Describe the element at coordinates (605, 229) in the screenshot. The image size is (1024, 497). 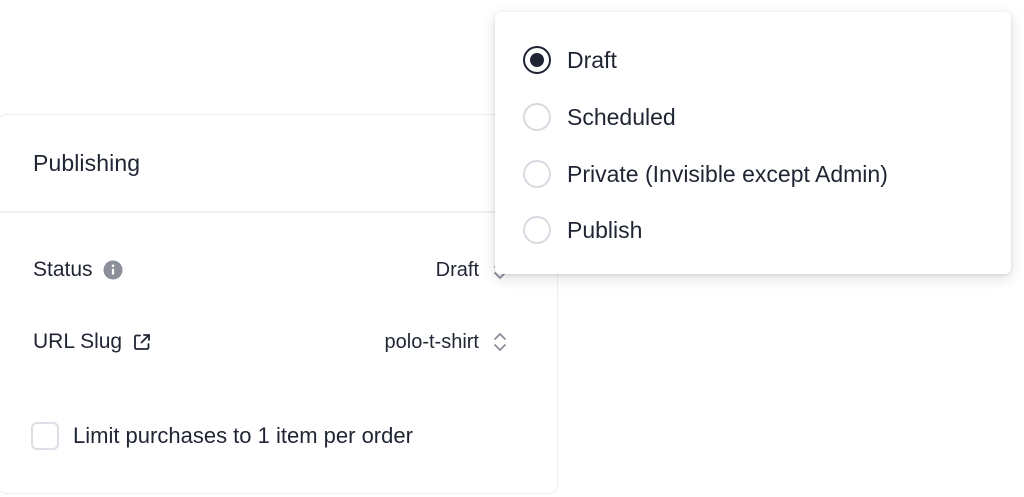
I see `status-option-label: Publish` at that location.